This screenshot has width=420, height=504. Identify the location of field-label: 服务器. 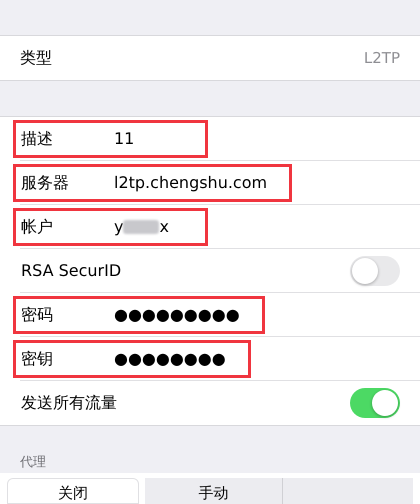
(45, 183).